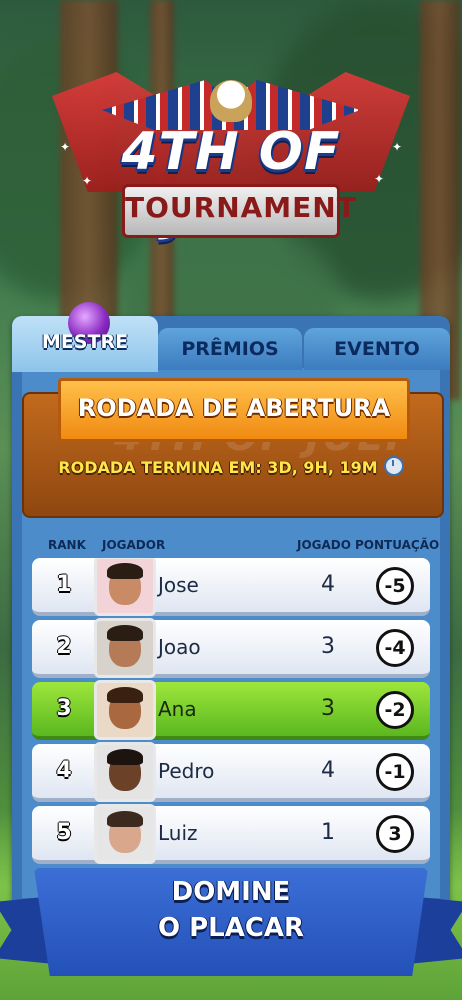  Describe the element at coordinates (395, 648) in the screenshot. I see `row-score: -4` at that location.